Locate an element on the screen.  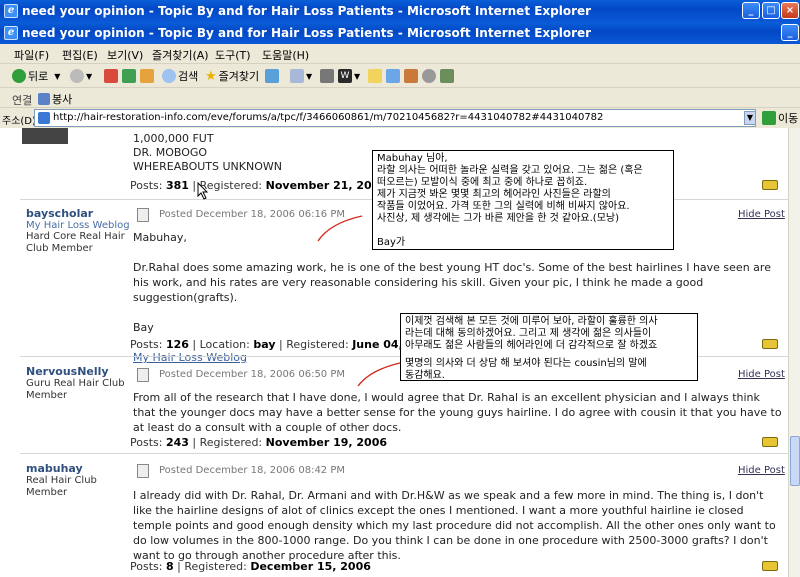
stop-icon is located at coordinates (111, 76).